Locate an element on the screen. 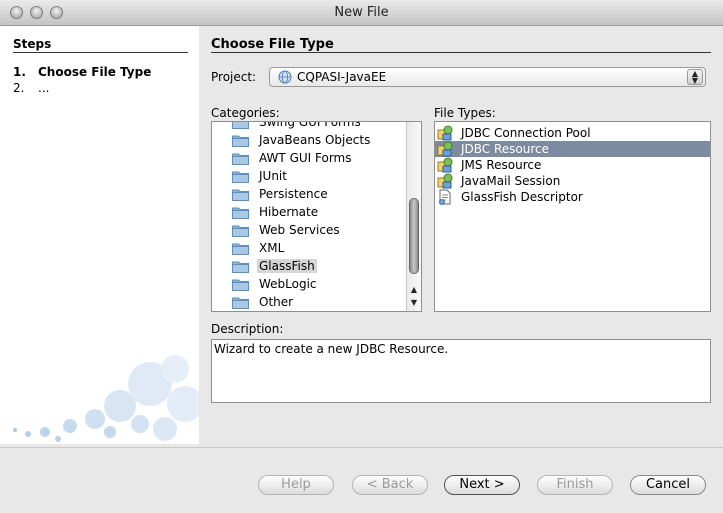 The height and width of the screenshot is (513, 723). title-bar: New File is located at coordinates (361, 13).